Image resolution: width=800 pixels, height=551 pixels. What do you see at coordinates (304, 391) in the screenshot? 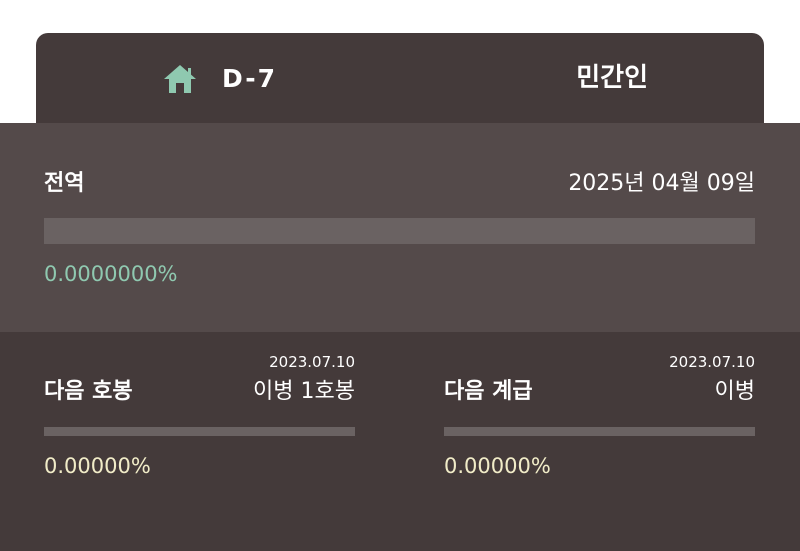
I see `next-step-value: 이병 1호봉` at bounding box center [304, 391].